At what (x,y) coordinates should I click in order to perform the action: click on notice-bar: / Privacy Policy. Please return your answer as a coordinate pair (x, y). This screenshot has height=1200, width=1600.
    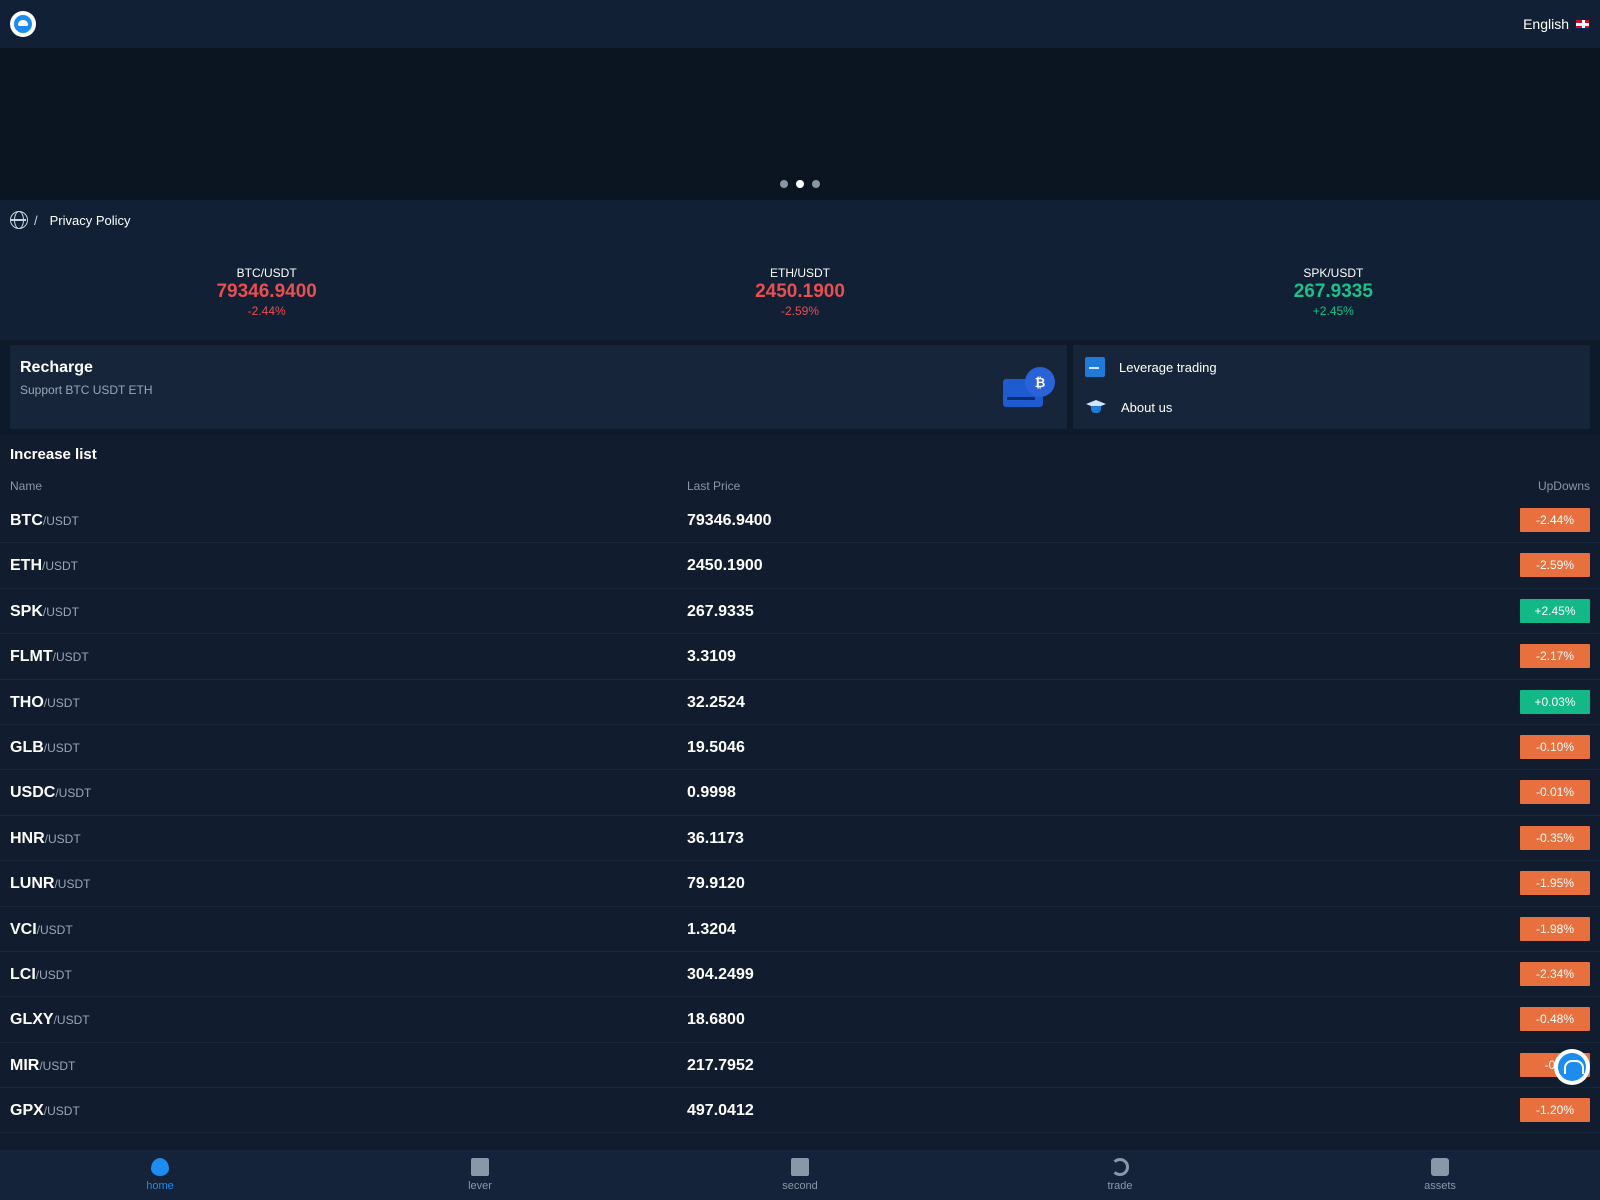
    Looking at the image, I should click on (800, 220).